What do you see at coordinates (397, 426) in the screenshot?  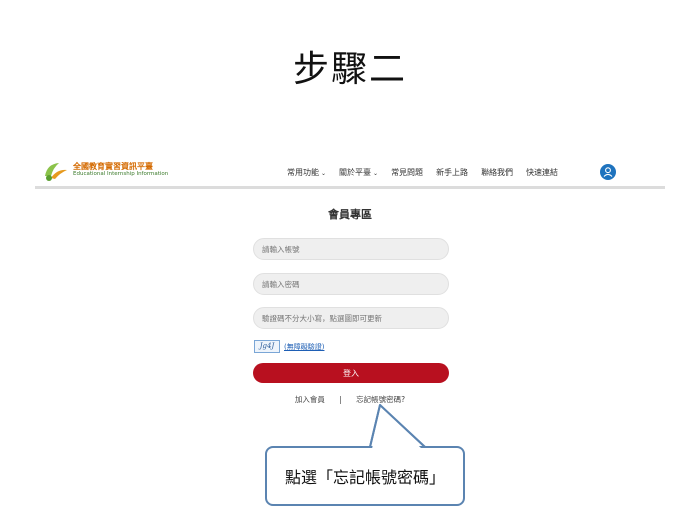 I see `callout-pointer-cover` at bounding box center [397, 426].